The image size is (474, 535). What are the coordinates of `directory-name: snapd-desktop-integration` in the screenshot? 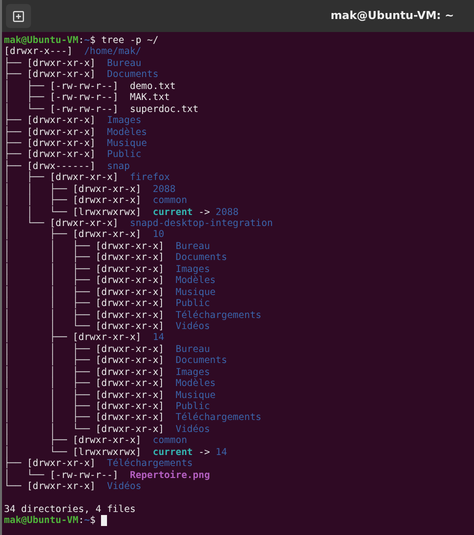 It's located at (201, 224).